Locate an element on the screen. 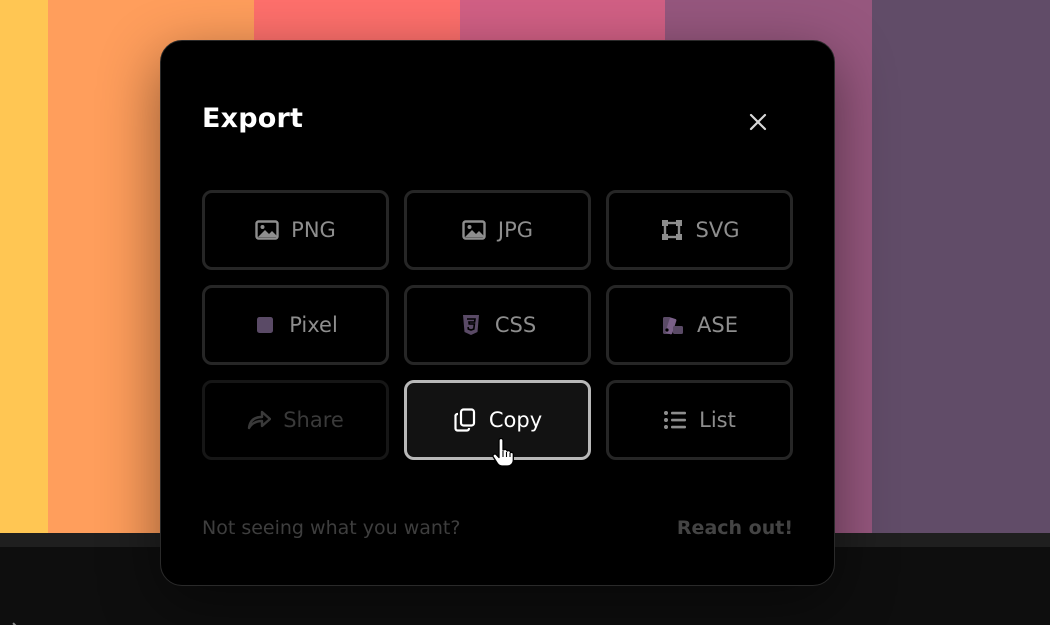 The width and height of the screenshot is (1050, 625). export-list-button: List is located at coordinates (699, 420).